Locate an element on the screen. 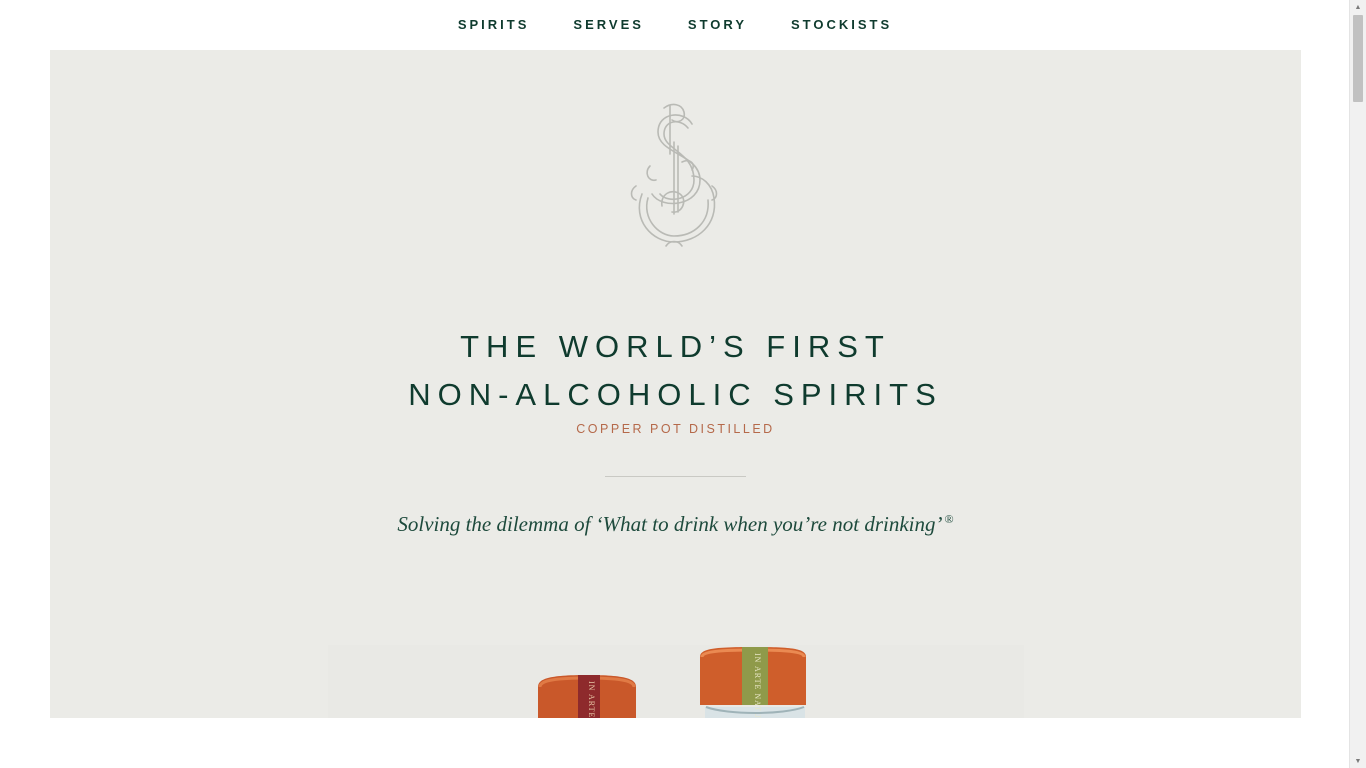  registered-mark: ® is located at coordinates (949, 519).